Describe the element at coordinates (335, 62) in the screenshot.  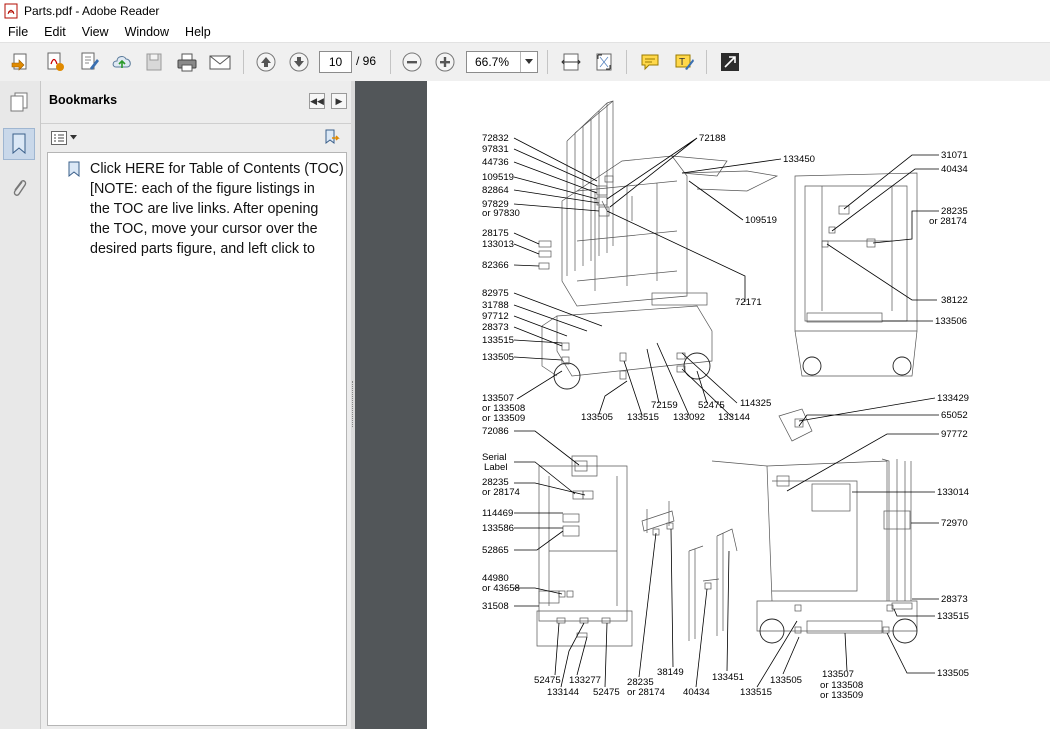
I see `page-number-input: 10` at that location.